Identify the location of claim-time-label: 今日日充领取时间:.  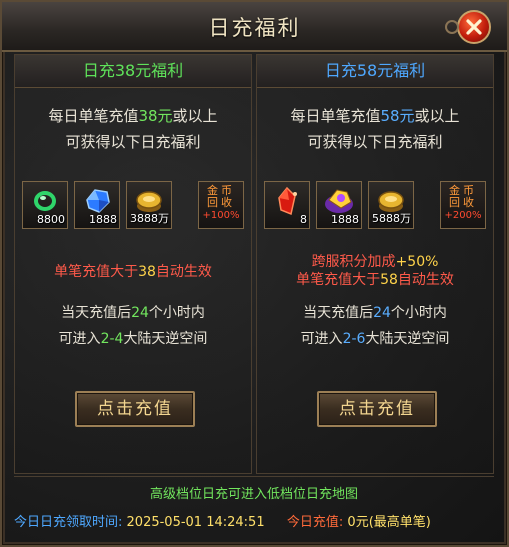
(68, 522).